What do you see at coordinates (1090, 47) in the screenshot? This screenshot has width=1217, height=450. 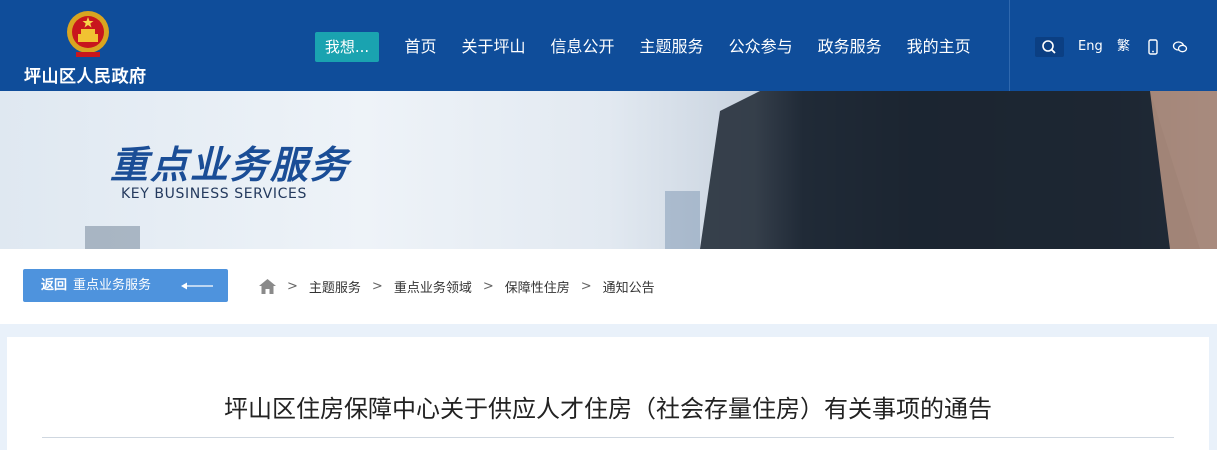 I see `english-link: Eng` at bounding box center [1090, 47].